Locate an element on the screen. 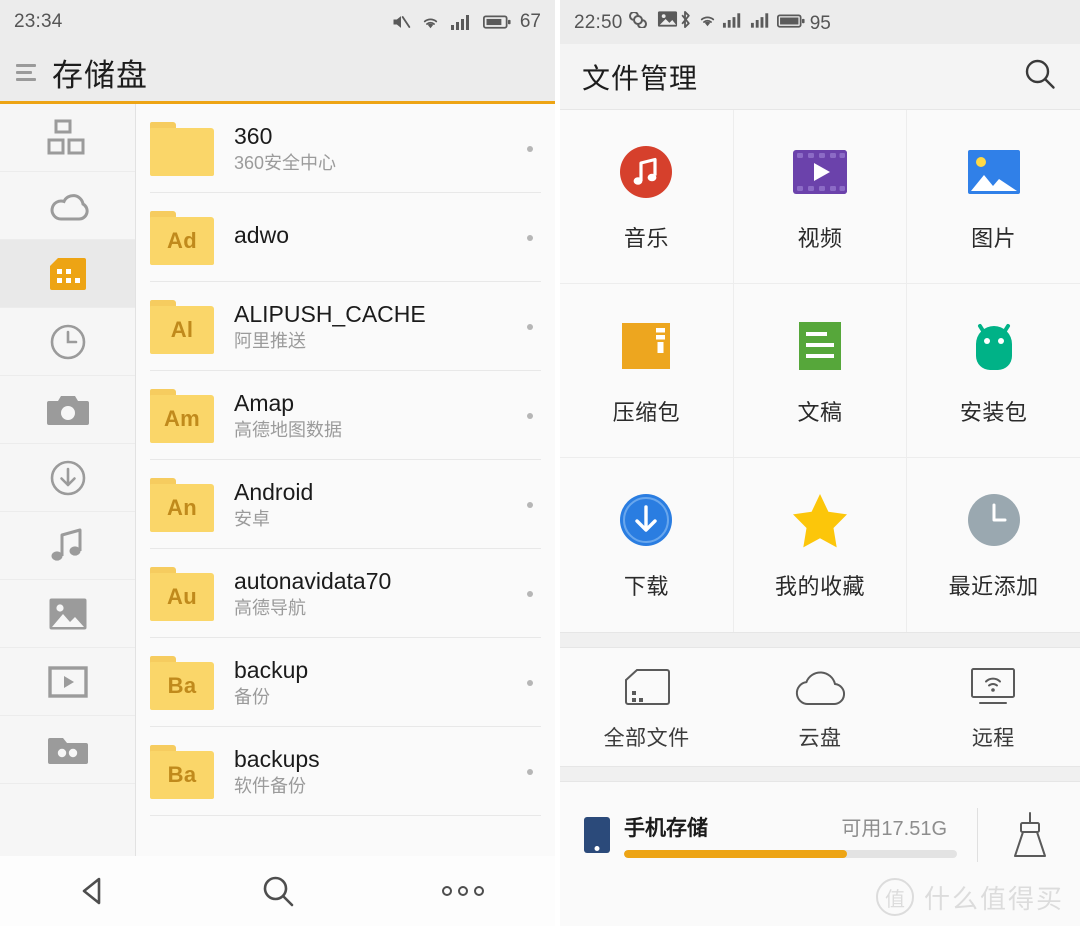 The height and width of the screenshot is (926, 1080). back-triangle-icon is located at coordinates (91, 891).